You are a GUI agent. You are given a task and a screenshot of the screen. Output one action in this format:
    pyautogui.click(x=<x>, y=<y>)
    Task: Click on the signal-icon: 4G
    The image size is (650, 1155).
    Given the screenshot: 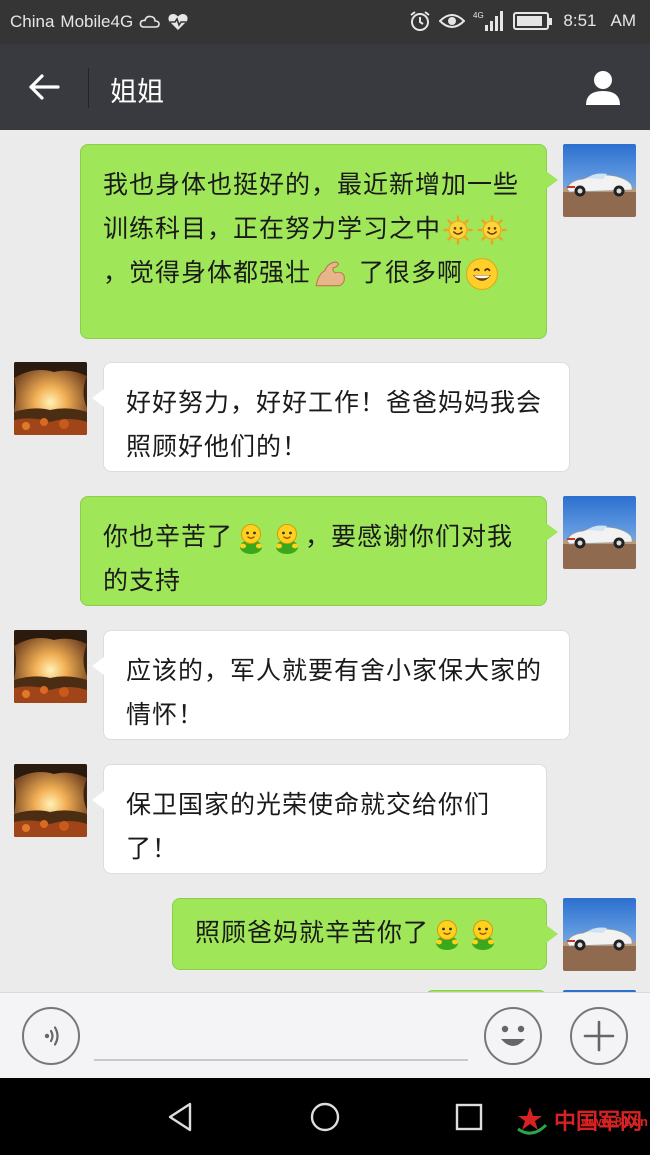 What is the action you would take?
    pyautogui.click(x=488, y=21)
    